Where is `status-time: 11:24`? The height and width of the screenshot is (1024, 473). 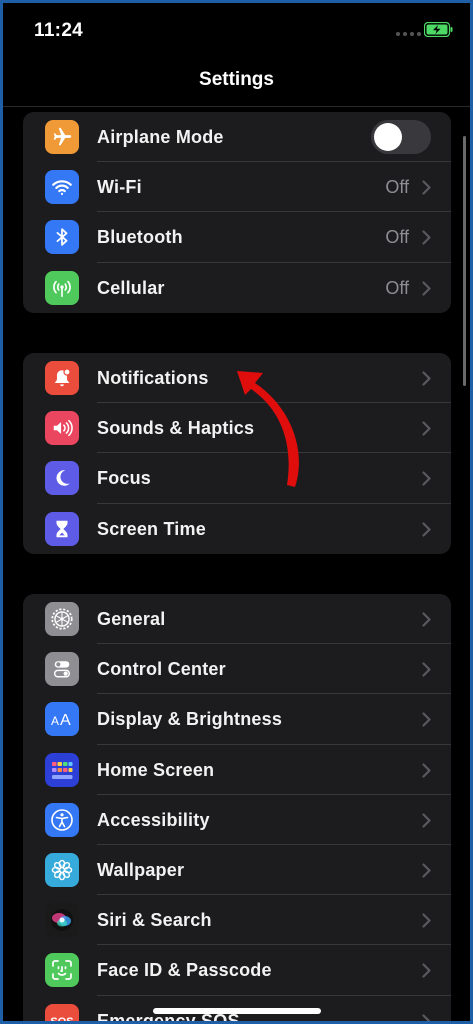
status-time: 11:24 is located at coordinates (59, 30).